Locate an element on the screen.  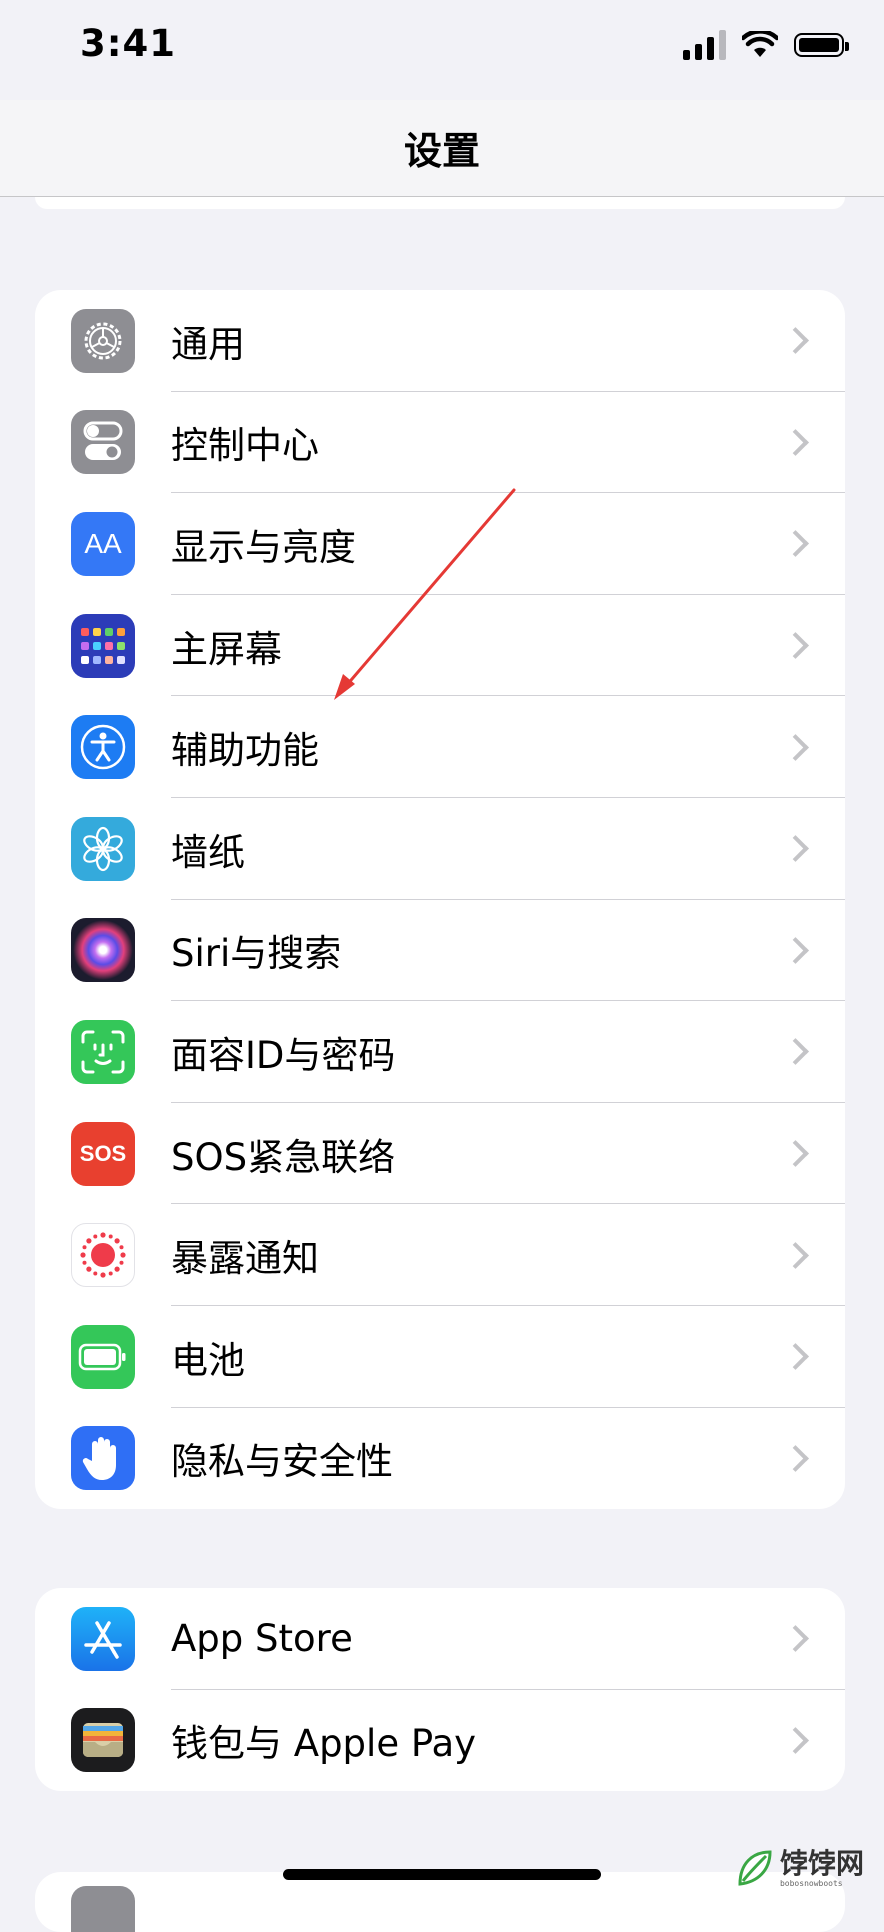
annotation-arrow is located at coordinates (425, 594).